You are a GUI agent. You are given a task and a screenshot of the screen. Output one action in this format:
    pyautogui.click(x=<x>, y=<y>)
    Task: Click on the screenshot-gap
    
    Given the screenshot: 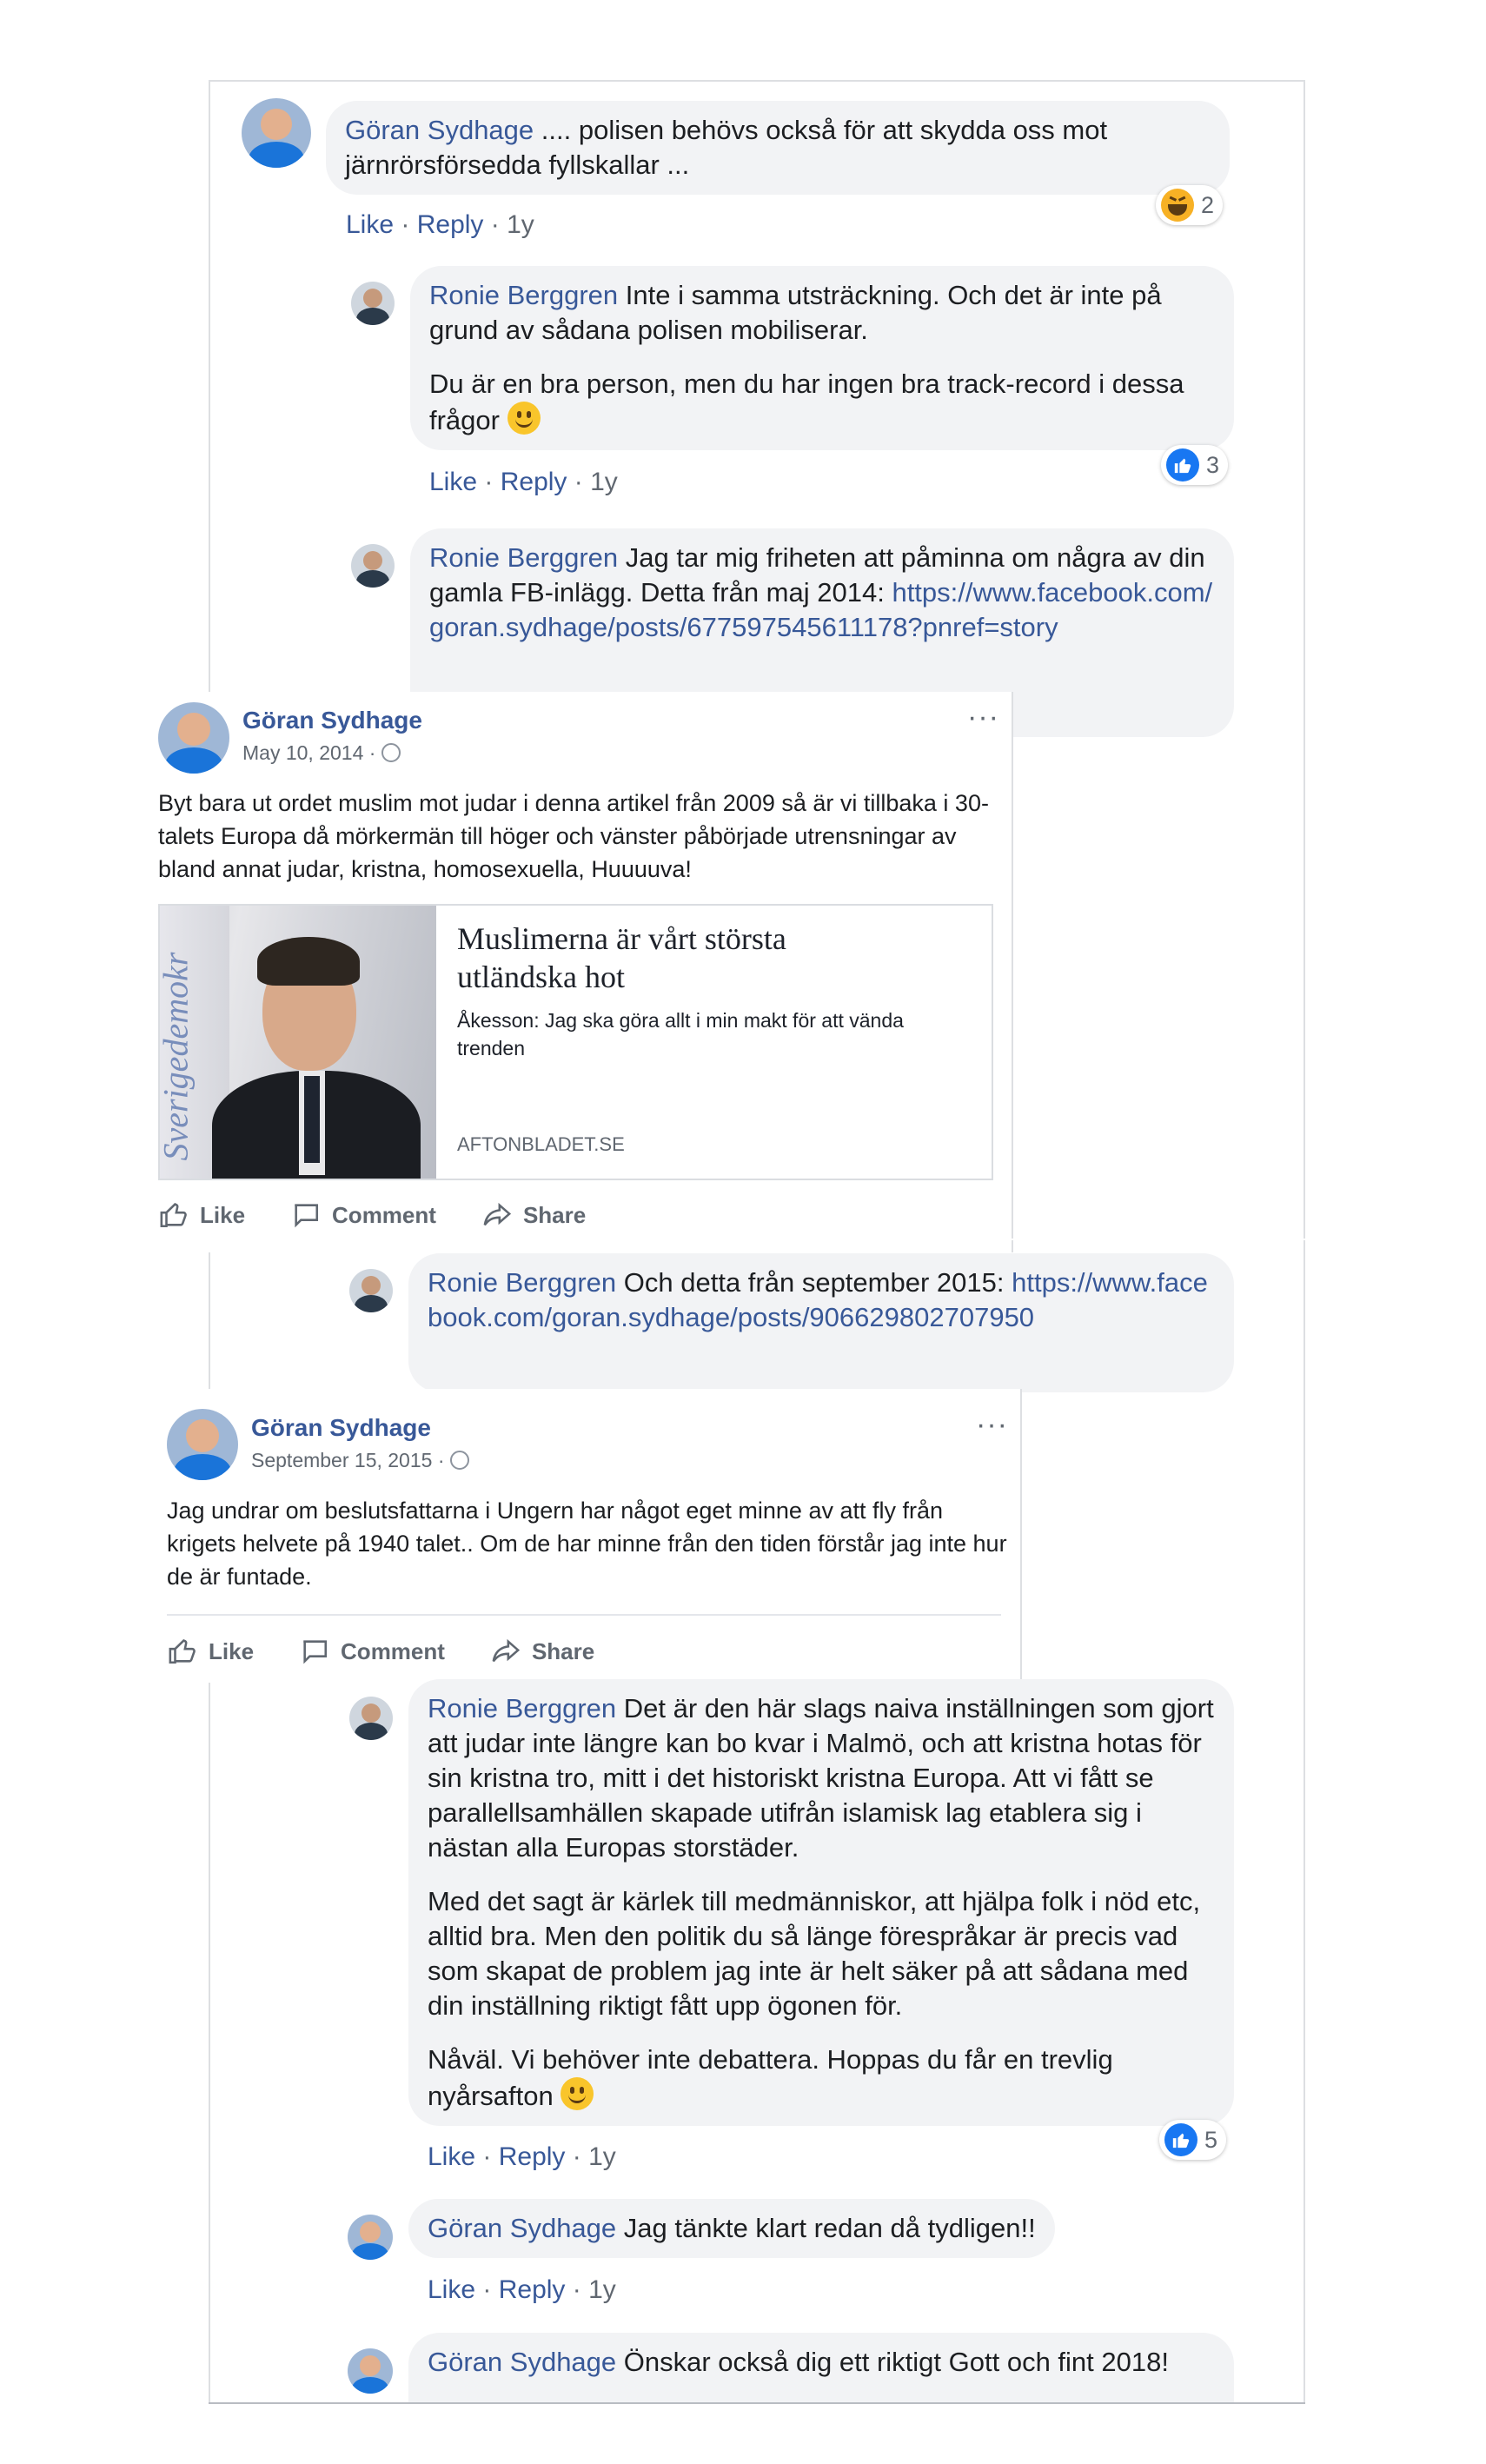 What is the action you would take?
    pyautogui.click(x=723, y=1239)
    